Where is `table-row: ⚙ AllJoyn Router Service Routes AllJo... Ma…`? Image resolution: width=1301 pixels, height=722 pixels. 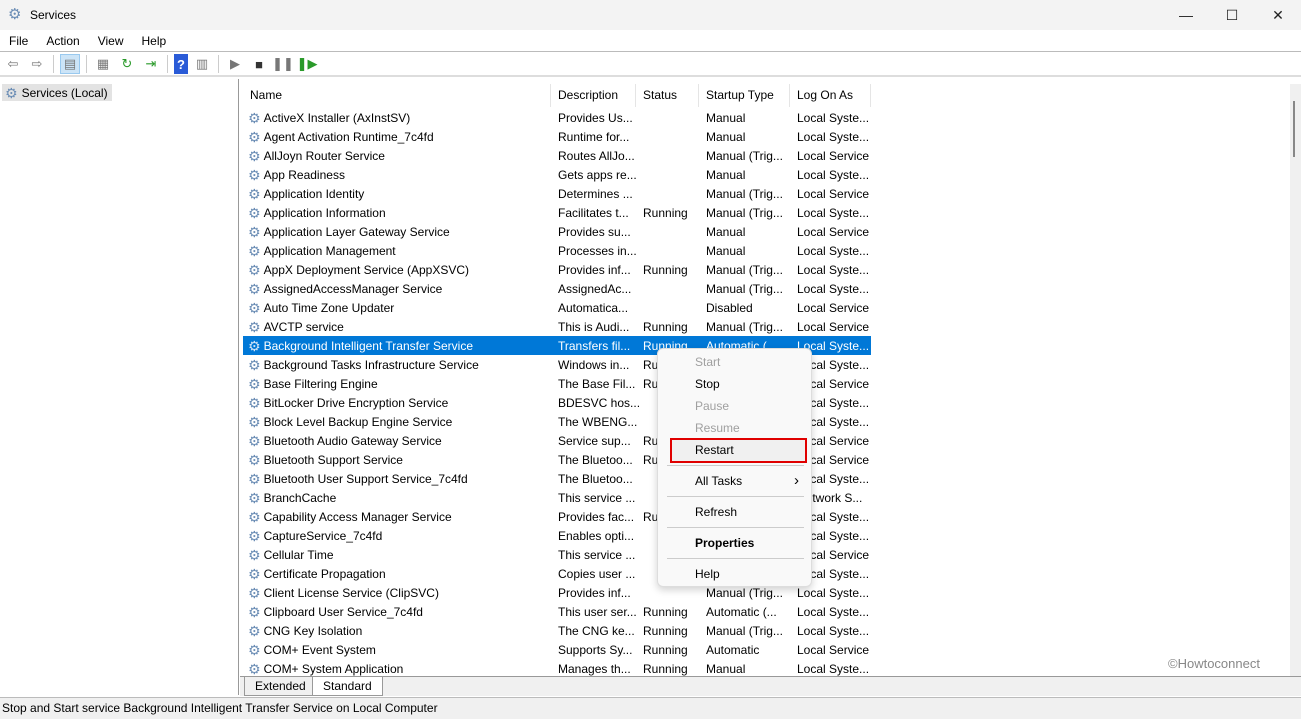 table-row: ⚙ AllJoyn Router Service Routes AllJo... Ma… is located at coordinates (557, 155).